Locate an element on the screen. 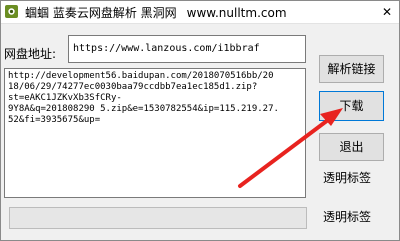  red-arrow-annotation is located at coordinates (290, 148).